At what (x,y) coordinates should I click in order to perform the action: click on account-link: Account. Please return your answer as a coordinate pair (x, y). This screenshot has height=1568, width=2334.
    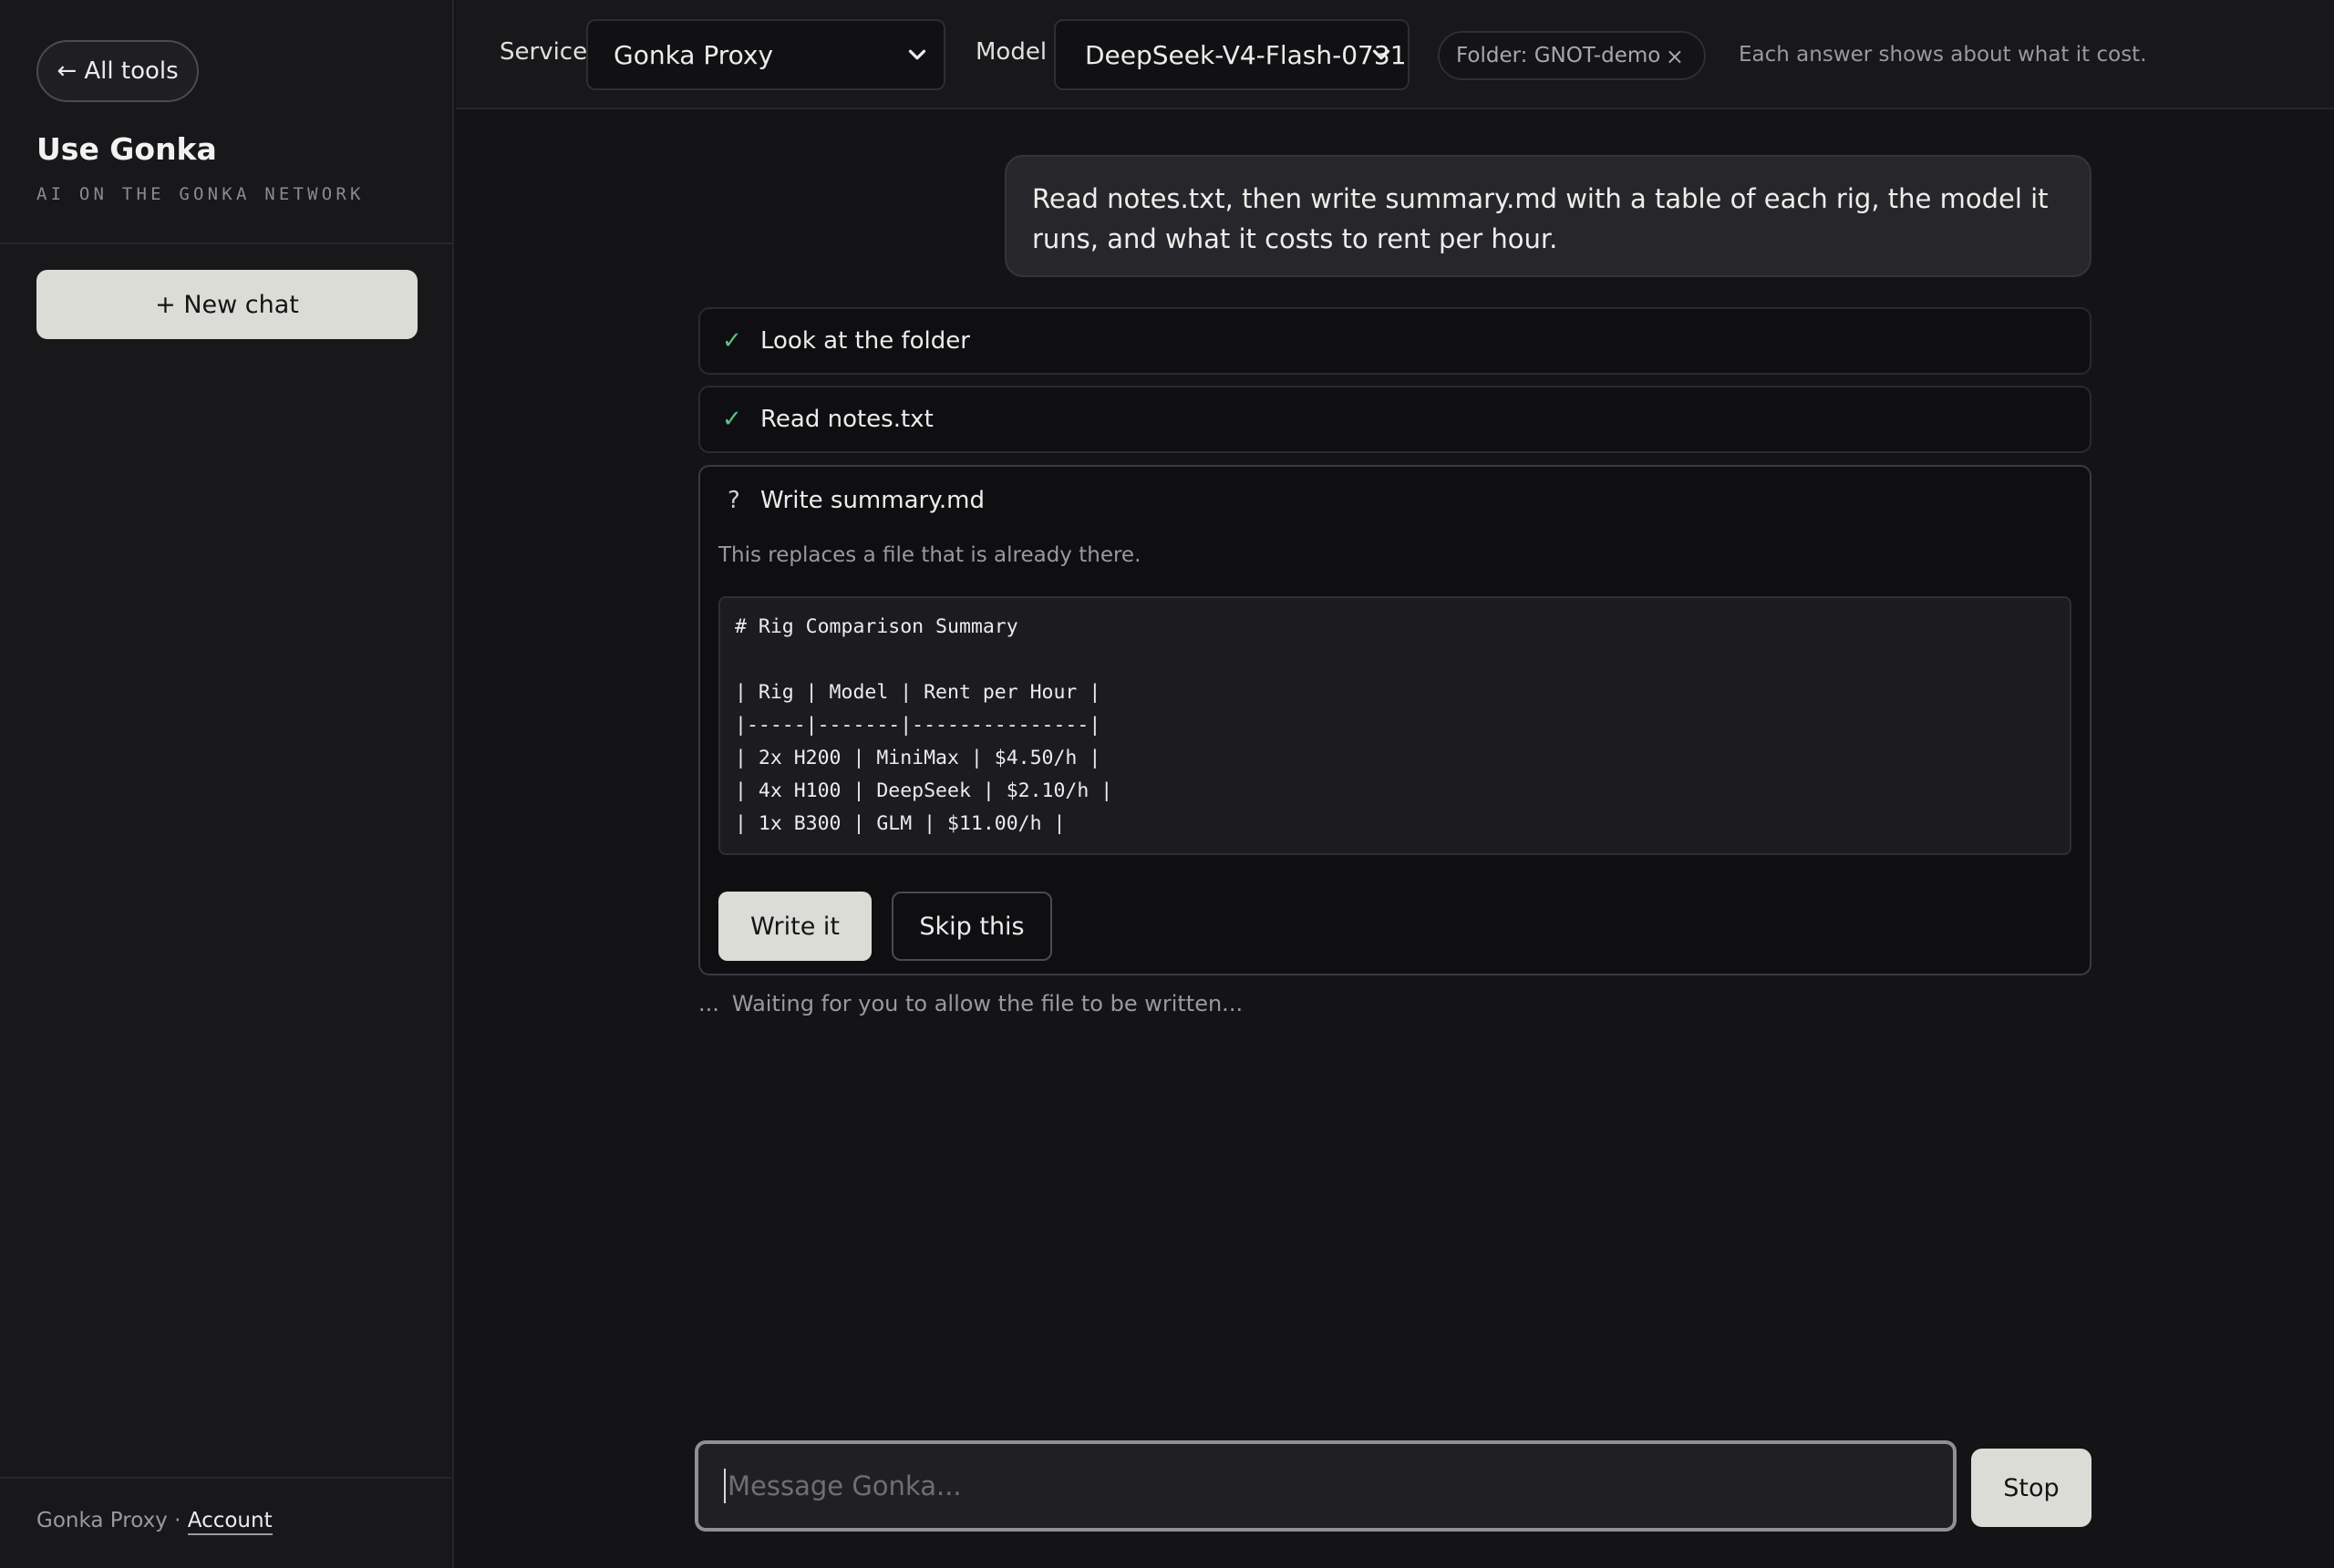
    Looking at the image, I should click on (230, 1522).